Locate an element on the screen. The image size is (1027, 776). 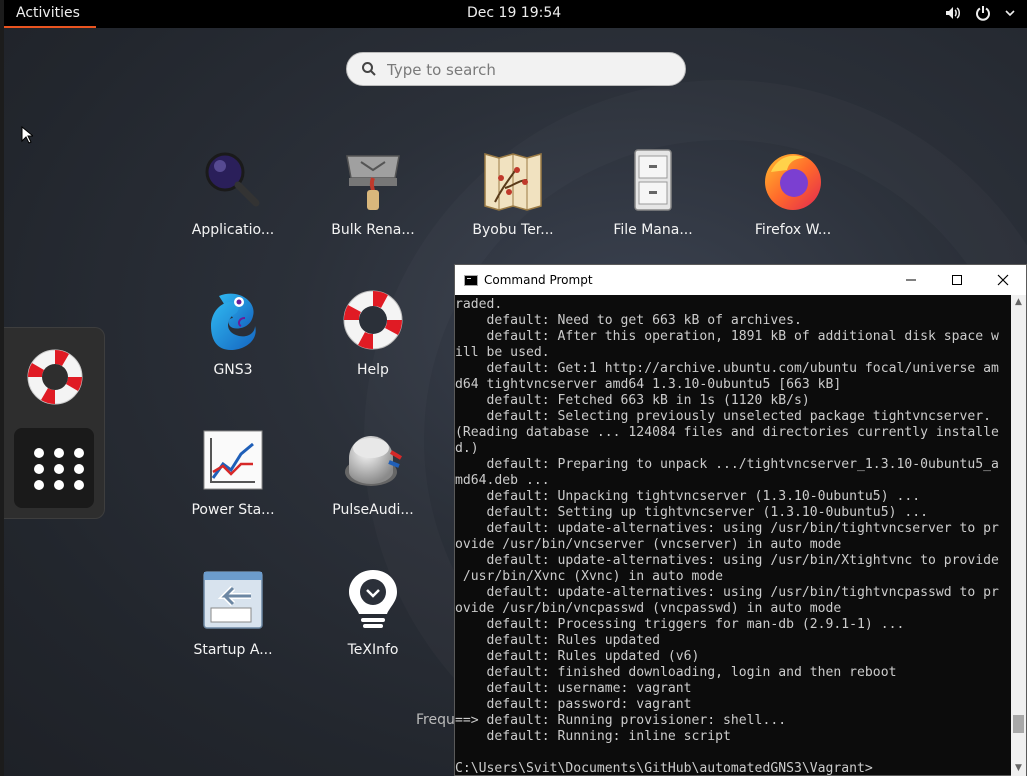
app-texinfo: TeXInfo is located at coordinates (373, 623).